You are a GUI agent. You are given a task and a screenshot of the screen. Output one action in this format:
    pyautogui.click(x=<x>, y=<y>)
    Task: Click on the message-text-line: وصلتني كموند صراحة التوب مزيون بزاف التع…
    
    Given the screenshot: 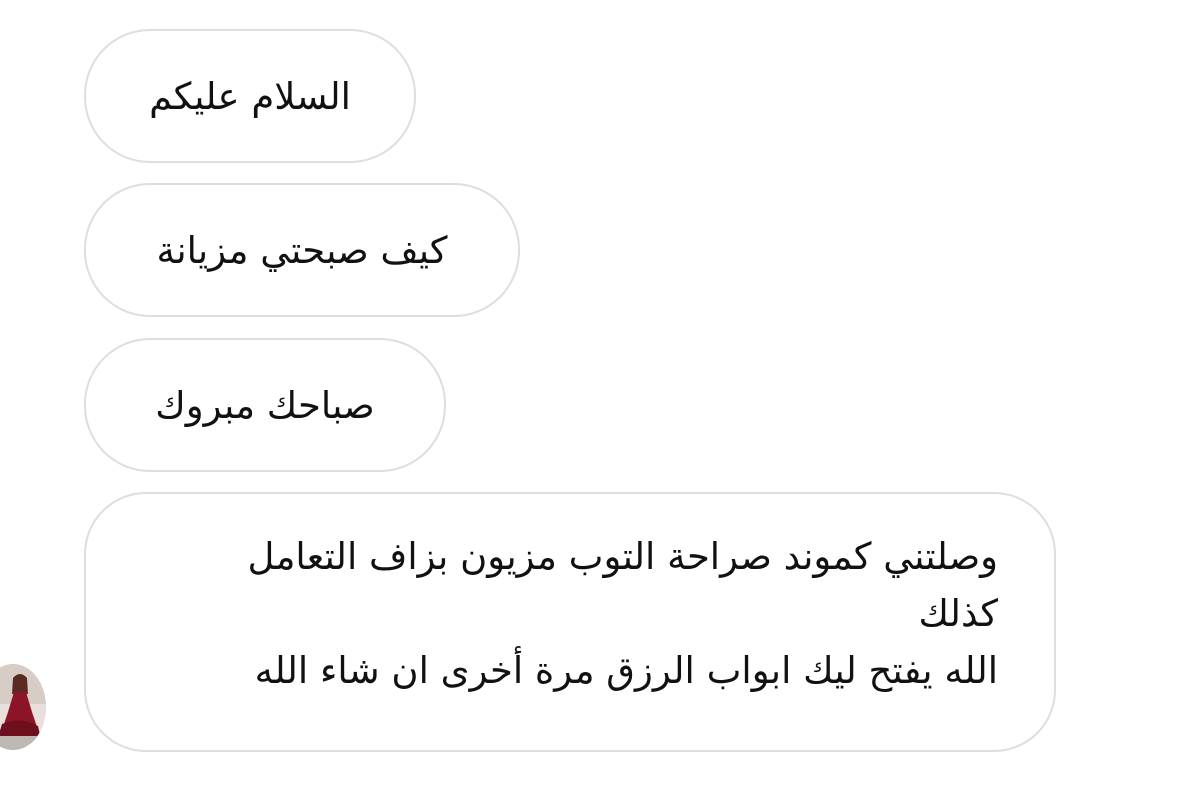 What is the action you would take?
    pyautogui.click(x=622, y=556)
    